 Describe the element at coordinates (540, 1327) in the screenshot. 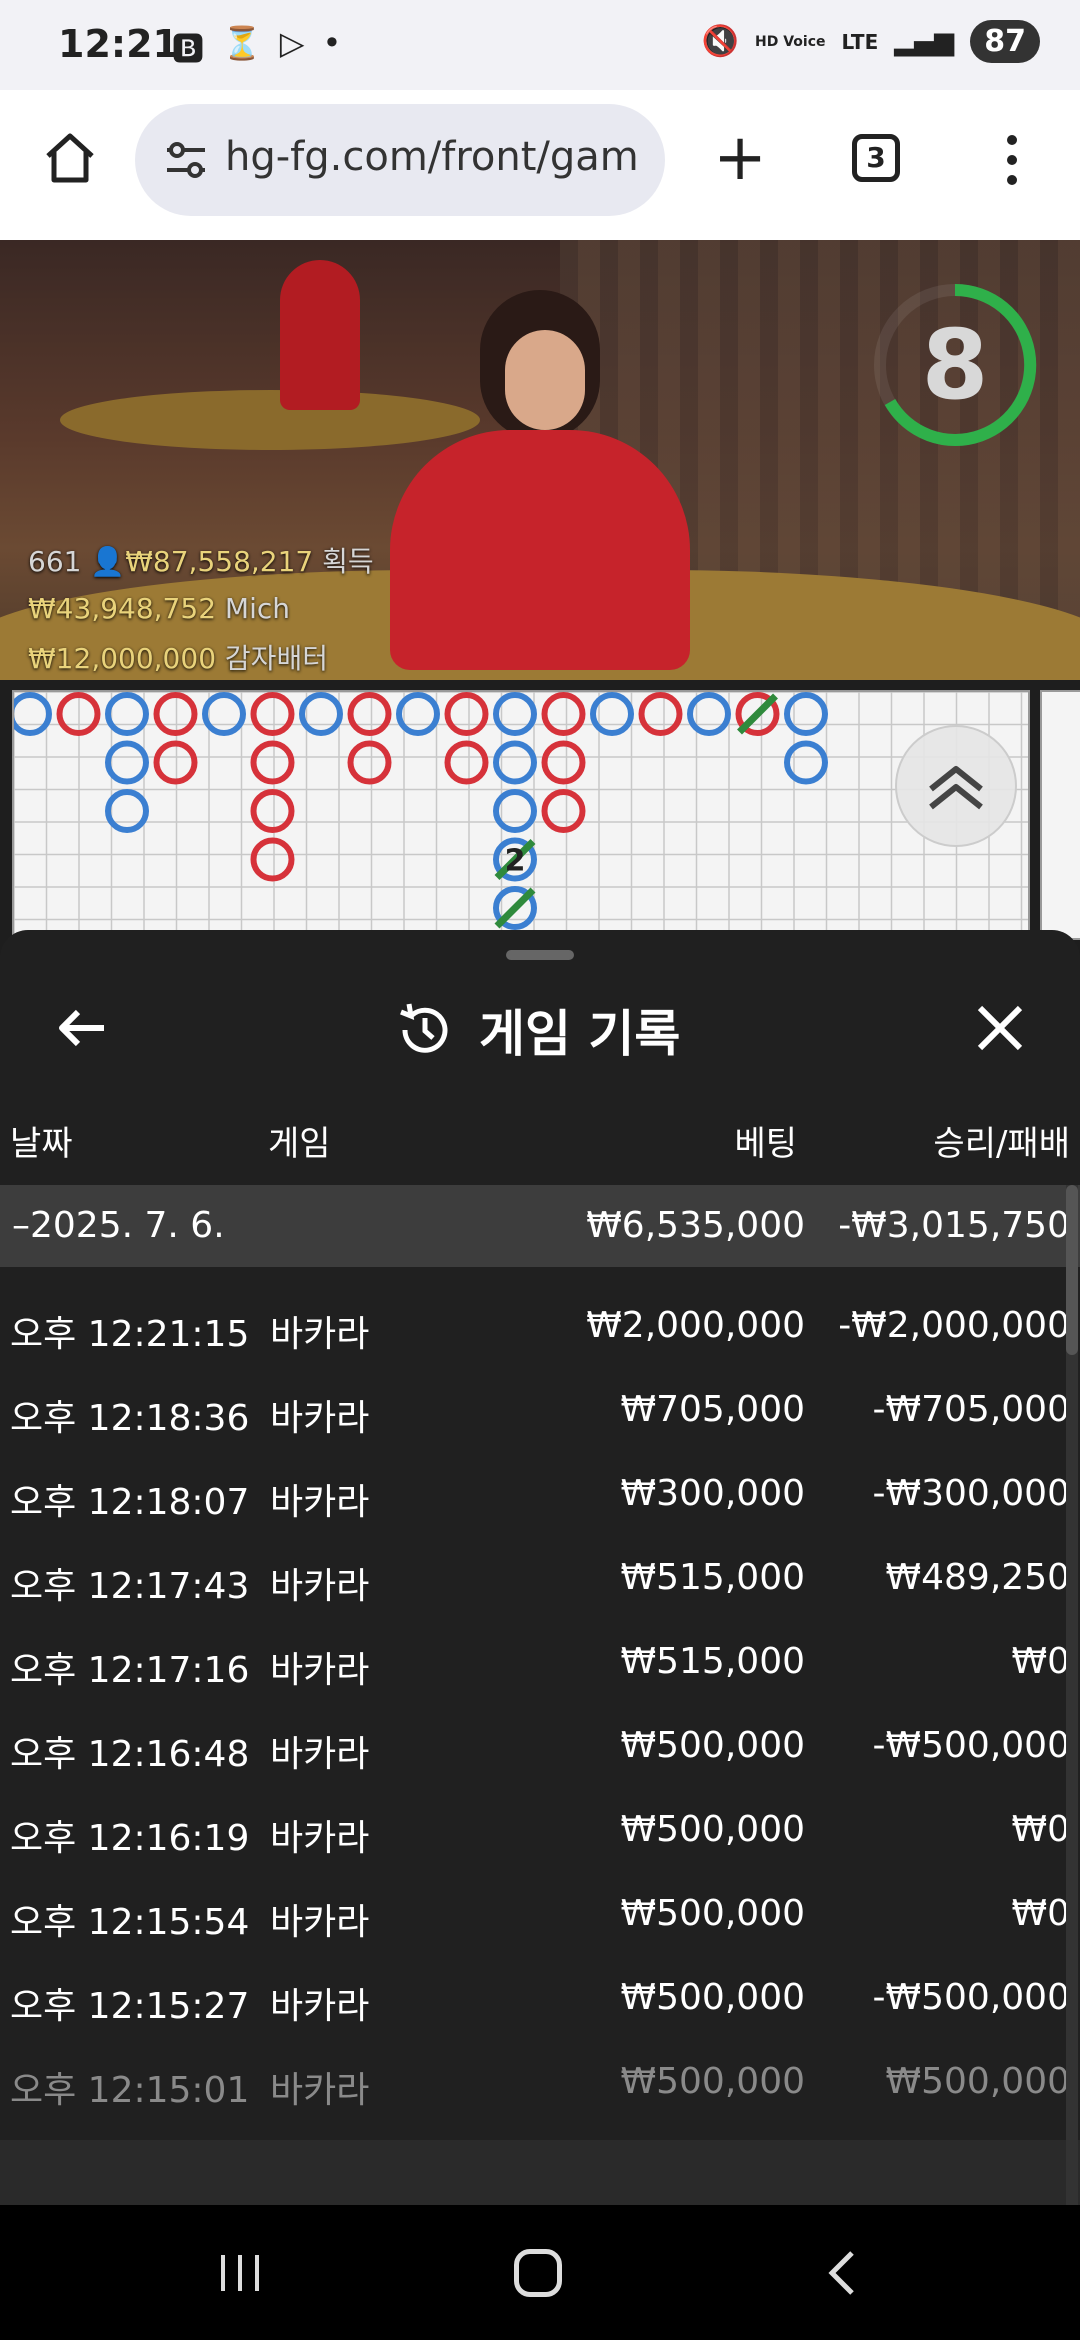

I see `history-row: 오후 12:21:15 바카라 ₩2,000,000 -₩2,000,000` at that location.